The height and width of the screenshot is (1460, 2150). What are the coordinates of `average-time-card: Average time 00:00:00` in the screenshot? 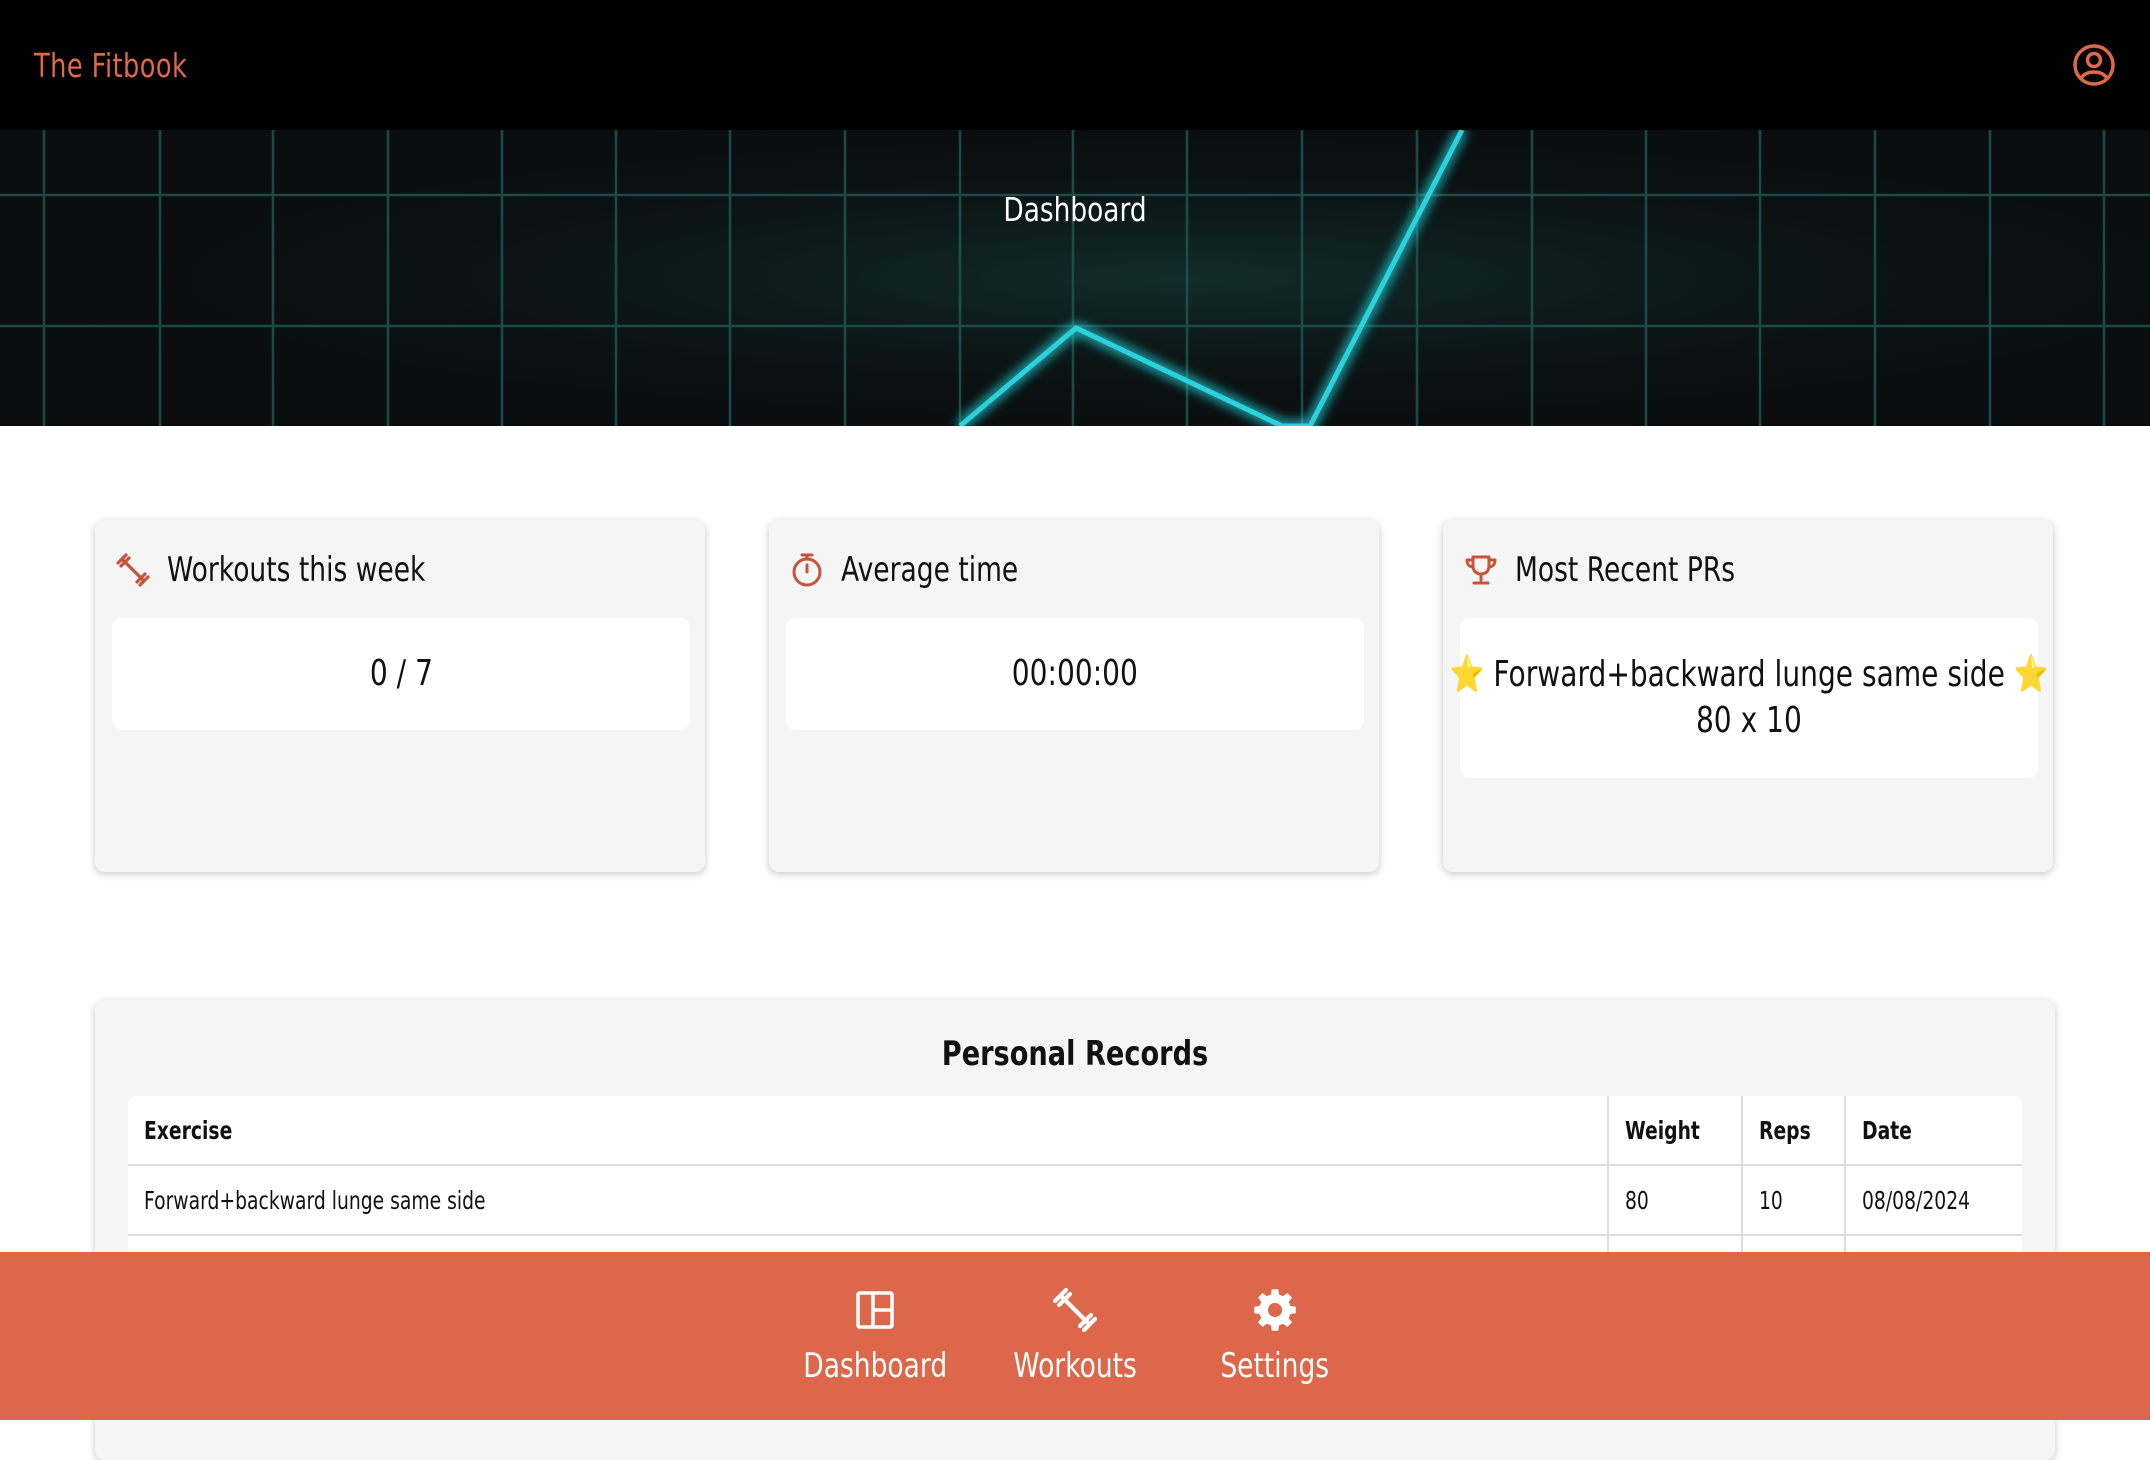 It's located at (1074, 696).